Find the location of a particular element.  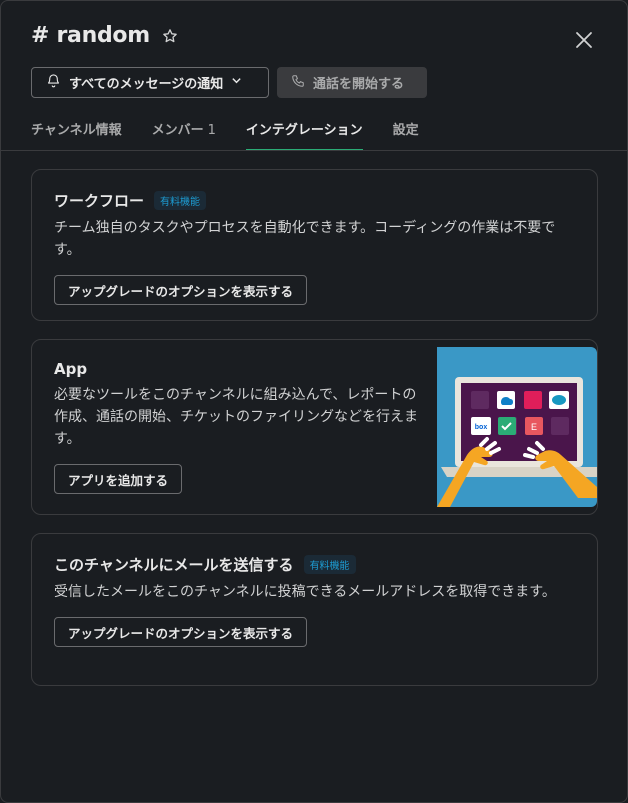

tab-label: メンバー is located at coordinates (177, 130).